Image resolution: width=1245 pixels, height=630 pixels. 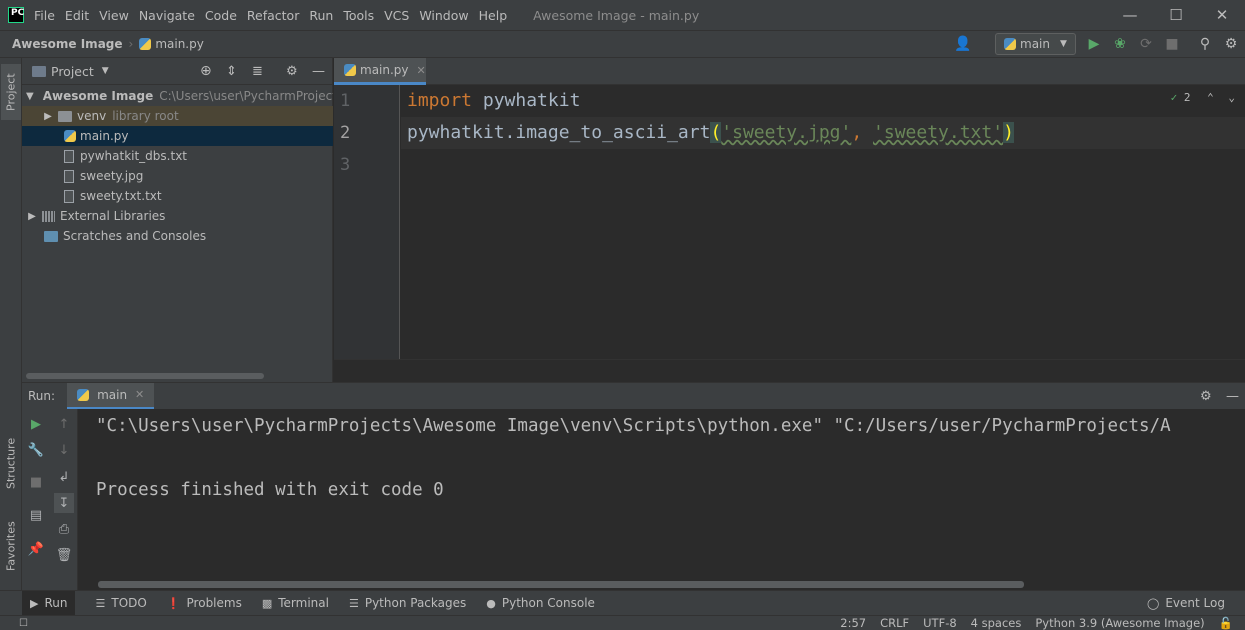 What do you see at coordinates (1210, 97) in the screenshot?
I see `chevron-up-icon: ⌃` at bounding box center [1210, 97].